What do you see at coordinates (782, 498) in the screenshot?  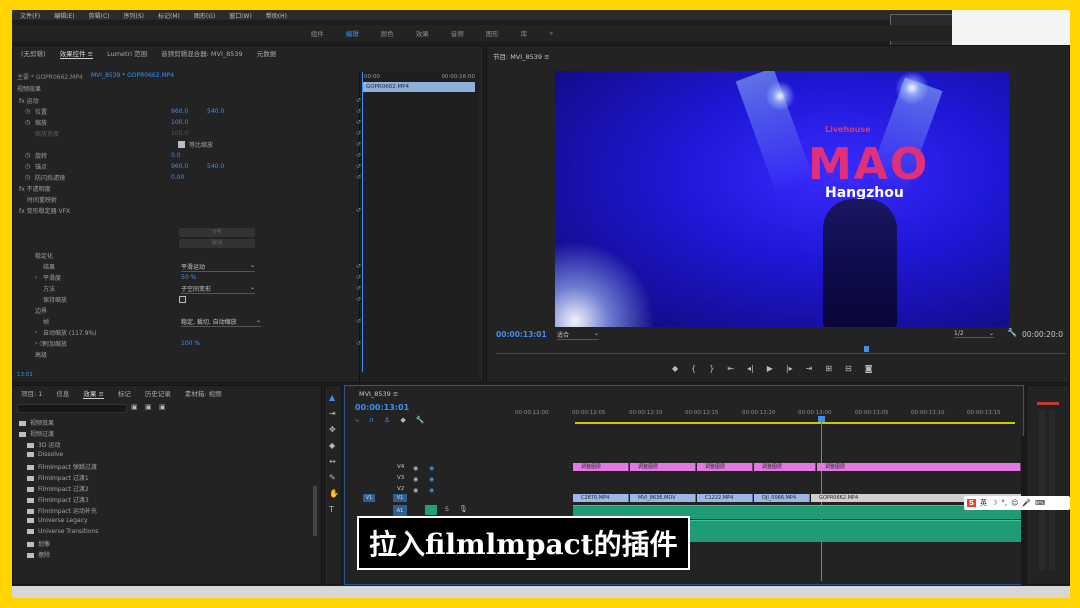 I see `video-clip: DJI_0066.MP4` at bounding box center [782, 498].